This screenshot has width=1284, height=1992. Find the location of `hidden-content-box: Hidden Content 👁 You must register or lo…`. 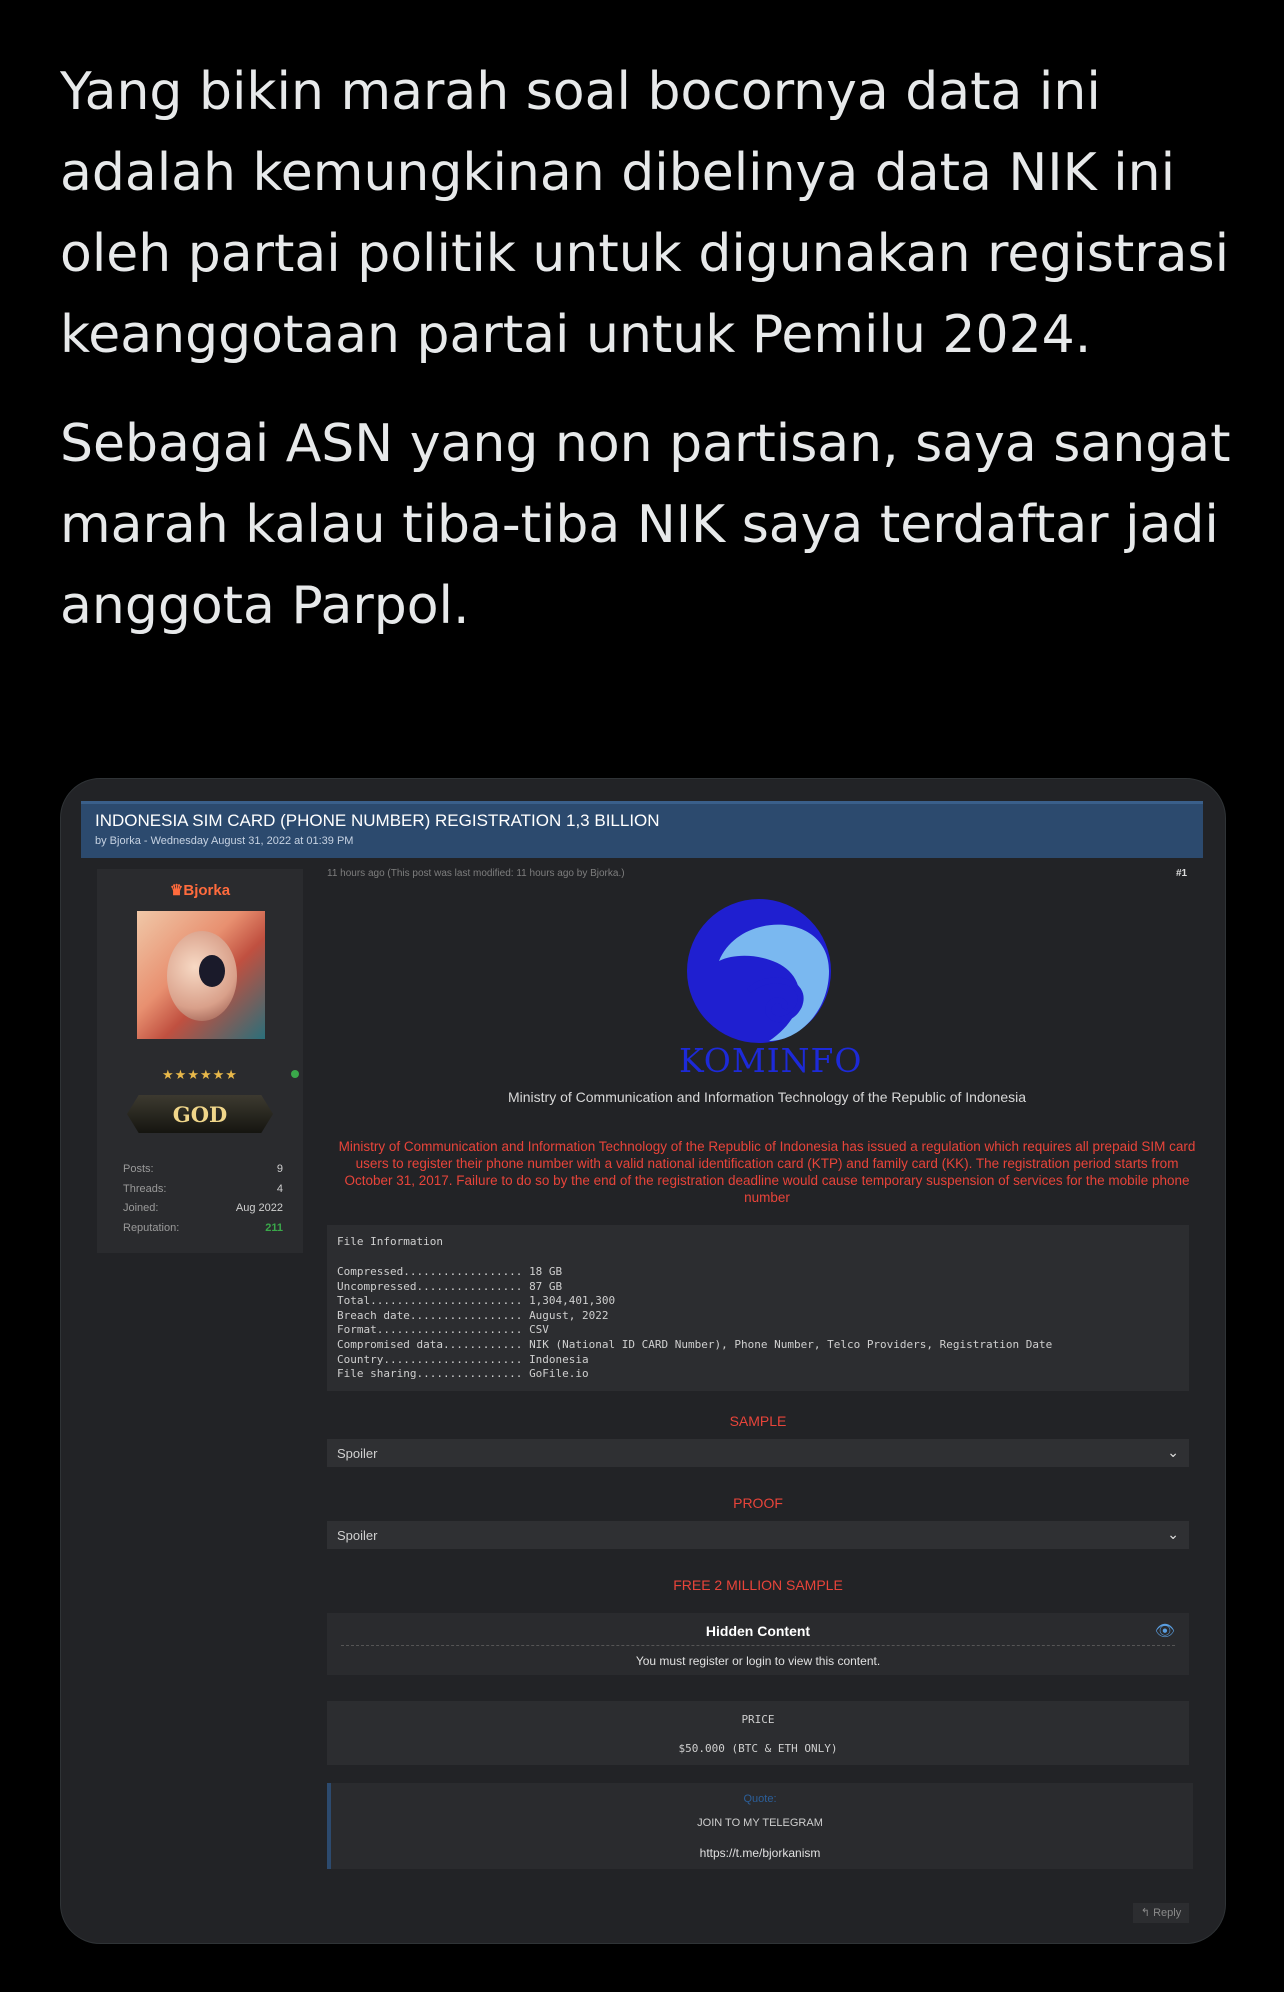

hidden-content-box: Hidden Content 👁 You must register or lo… is located at coordinates (758, 1644).